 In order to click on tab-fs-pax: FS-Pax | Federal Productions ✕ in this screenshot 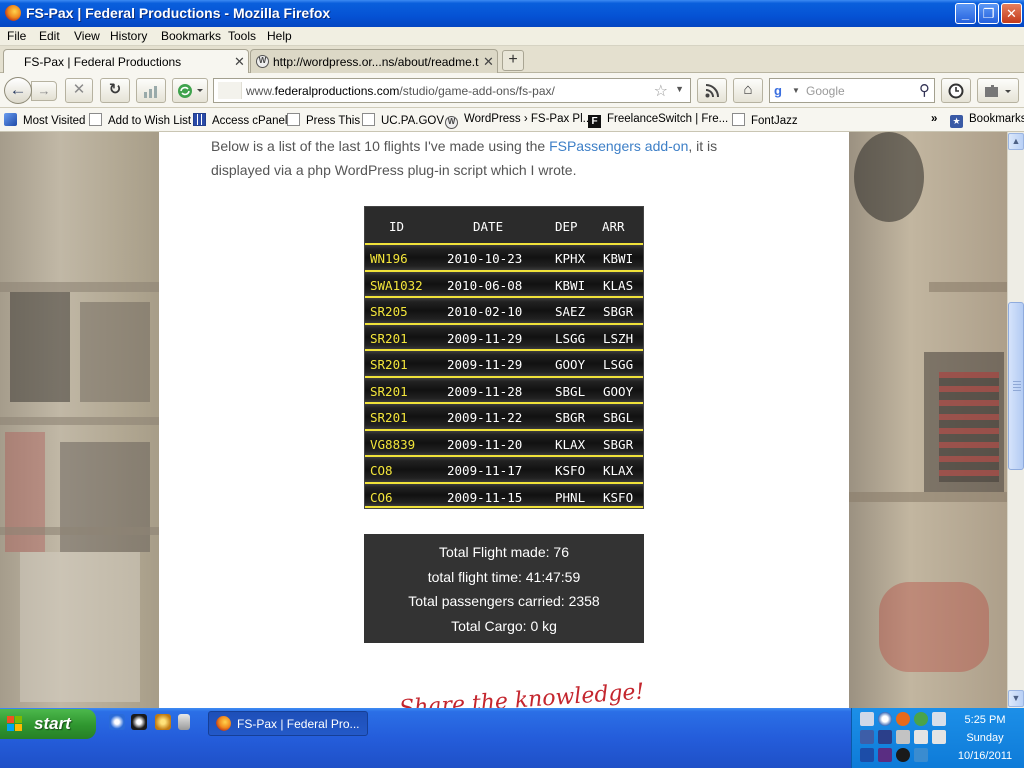, I will do `click(126, 61)`.